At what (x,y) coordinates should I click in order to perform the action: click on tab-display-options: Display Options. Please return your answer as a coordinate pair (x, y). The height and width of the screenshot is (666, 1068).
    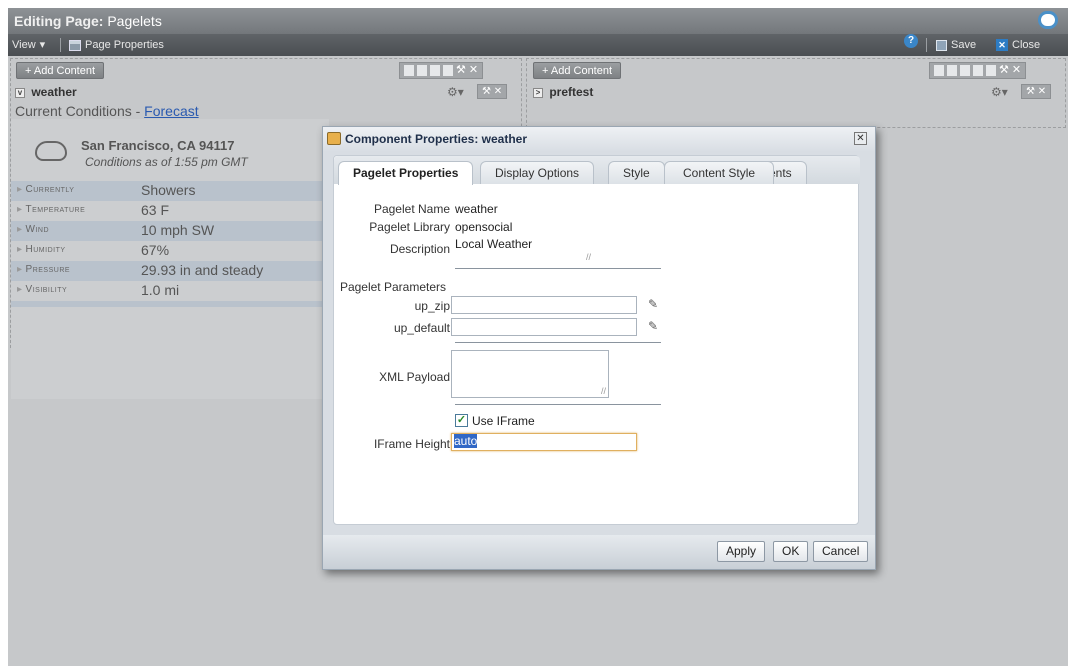
    Looking at the image, I should click on (537, 172).